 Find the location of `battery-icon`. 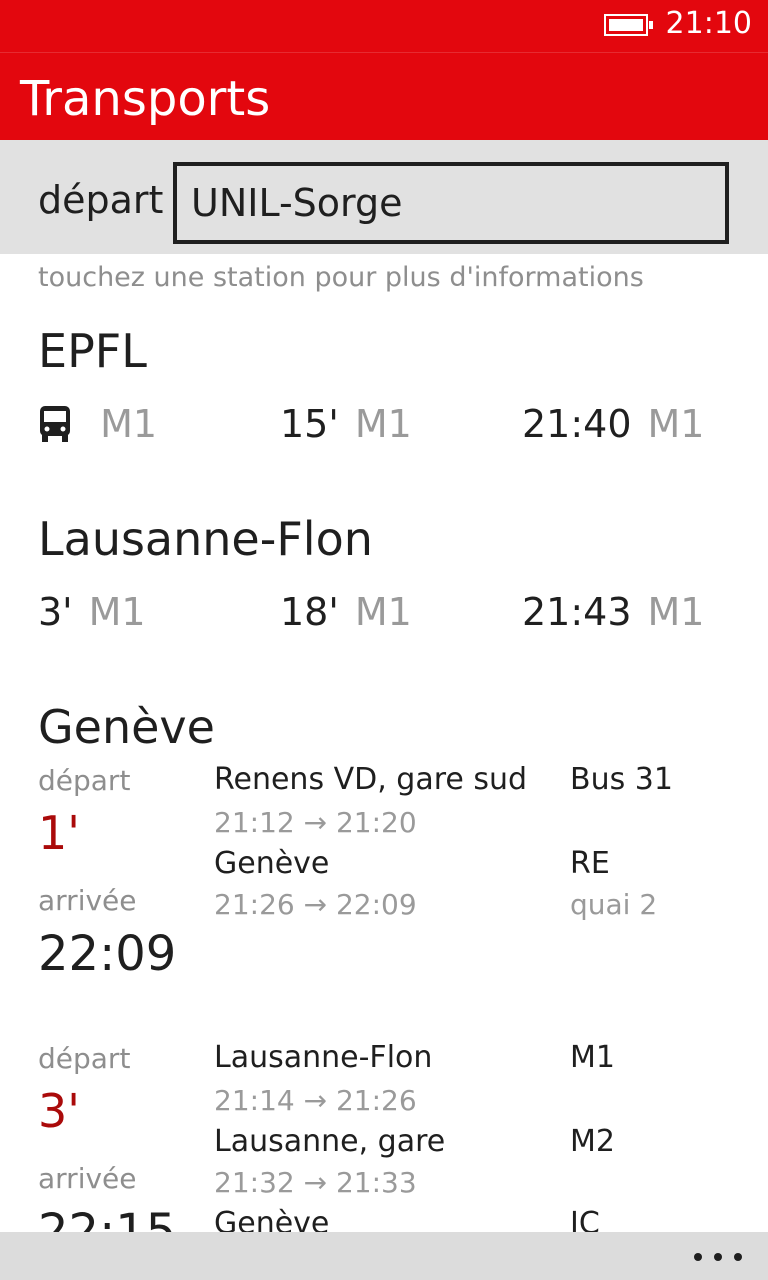

battery-icon is located at coordinates (628, 25).